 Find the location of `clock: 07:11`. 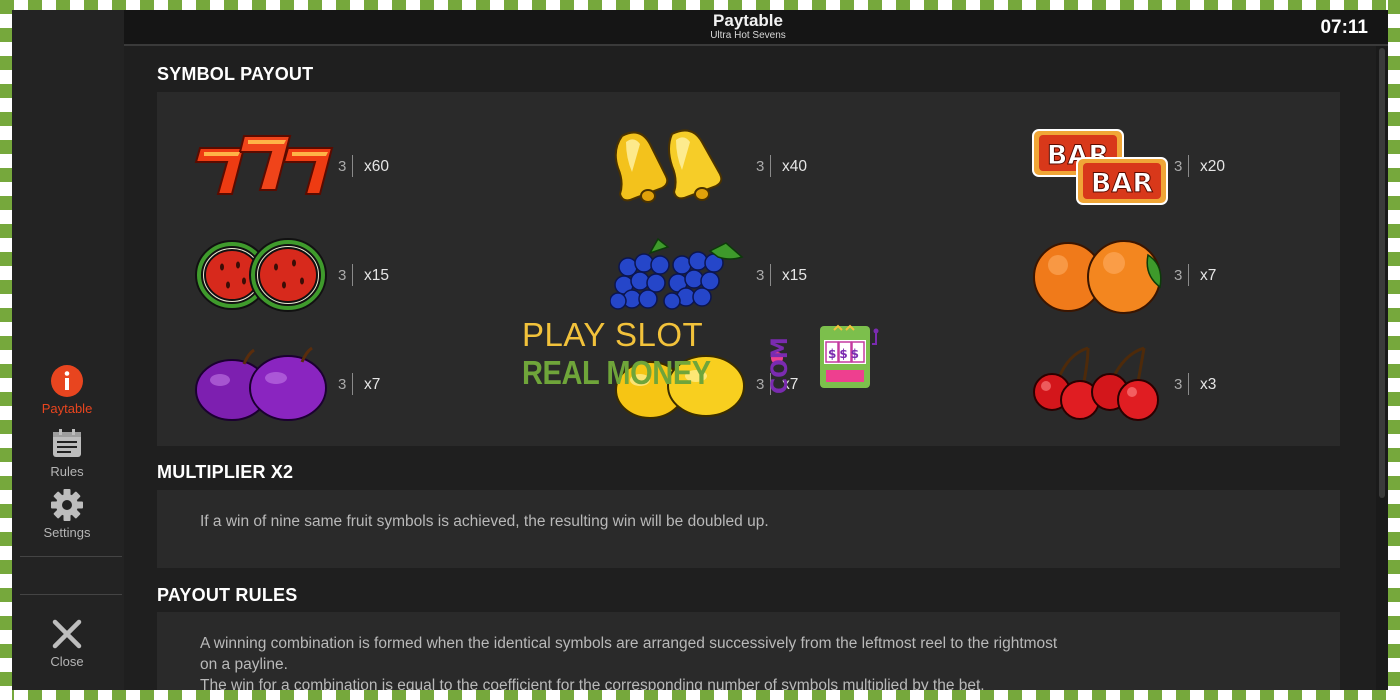

clock: 07:11 is located at coordinates (1344, 27).